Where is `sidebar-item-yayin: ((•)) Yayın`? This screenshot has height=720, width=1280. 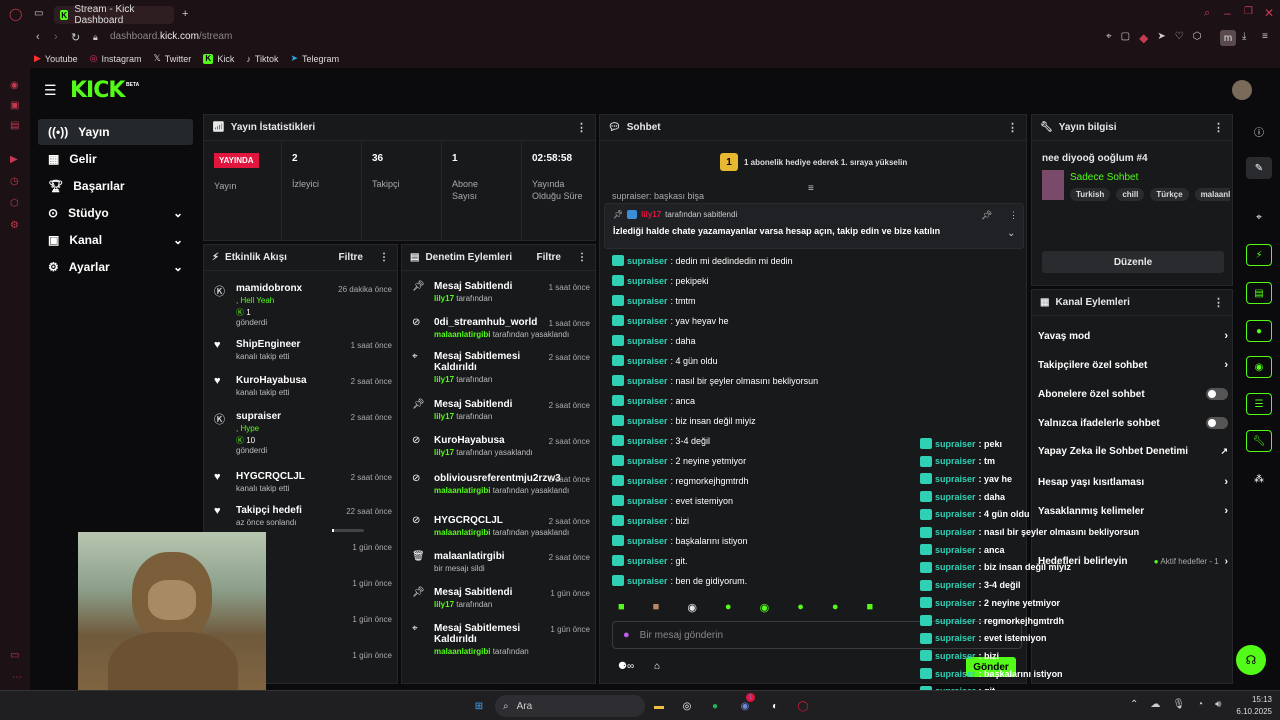 sidebar-item-yayin: ((•)) Yayın is located at coordinates (115, 132).